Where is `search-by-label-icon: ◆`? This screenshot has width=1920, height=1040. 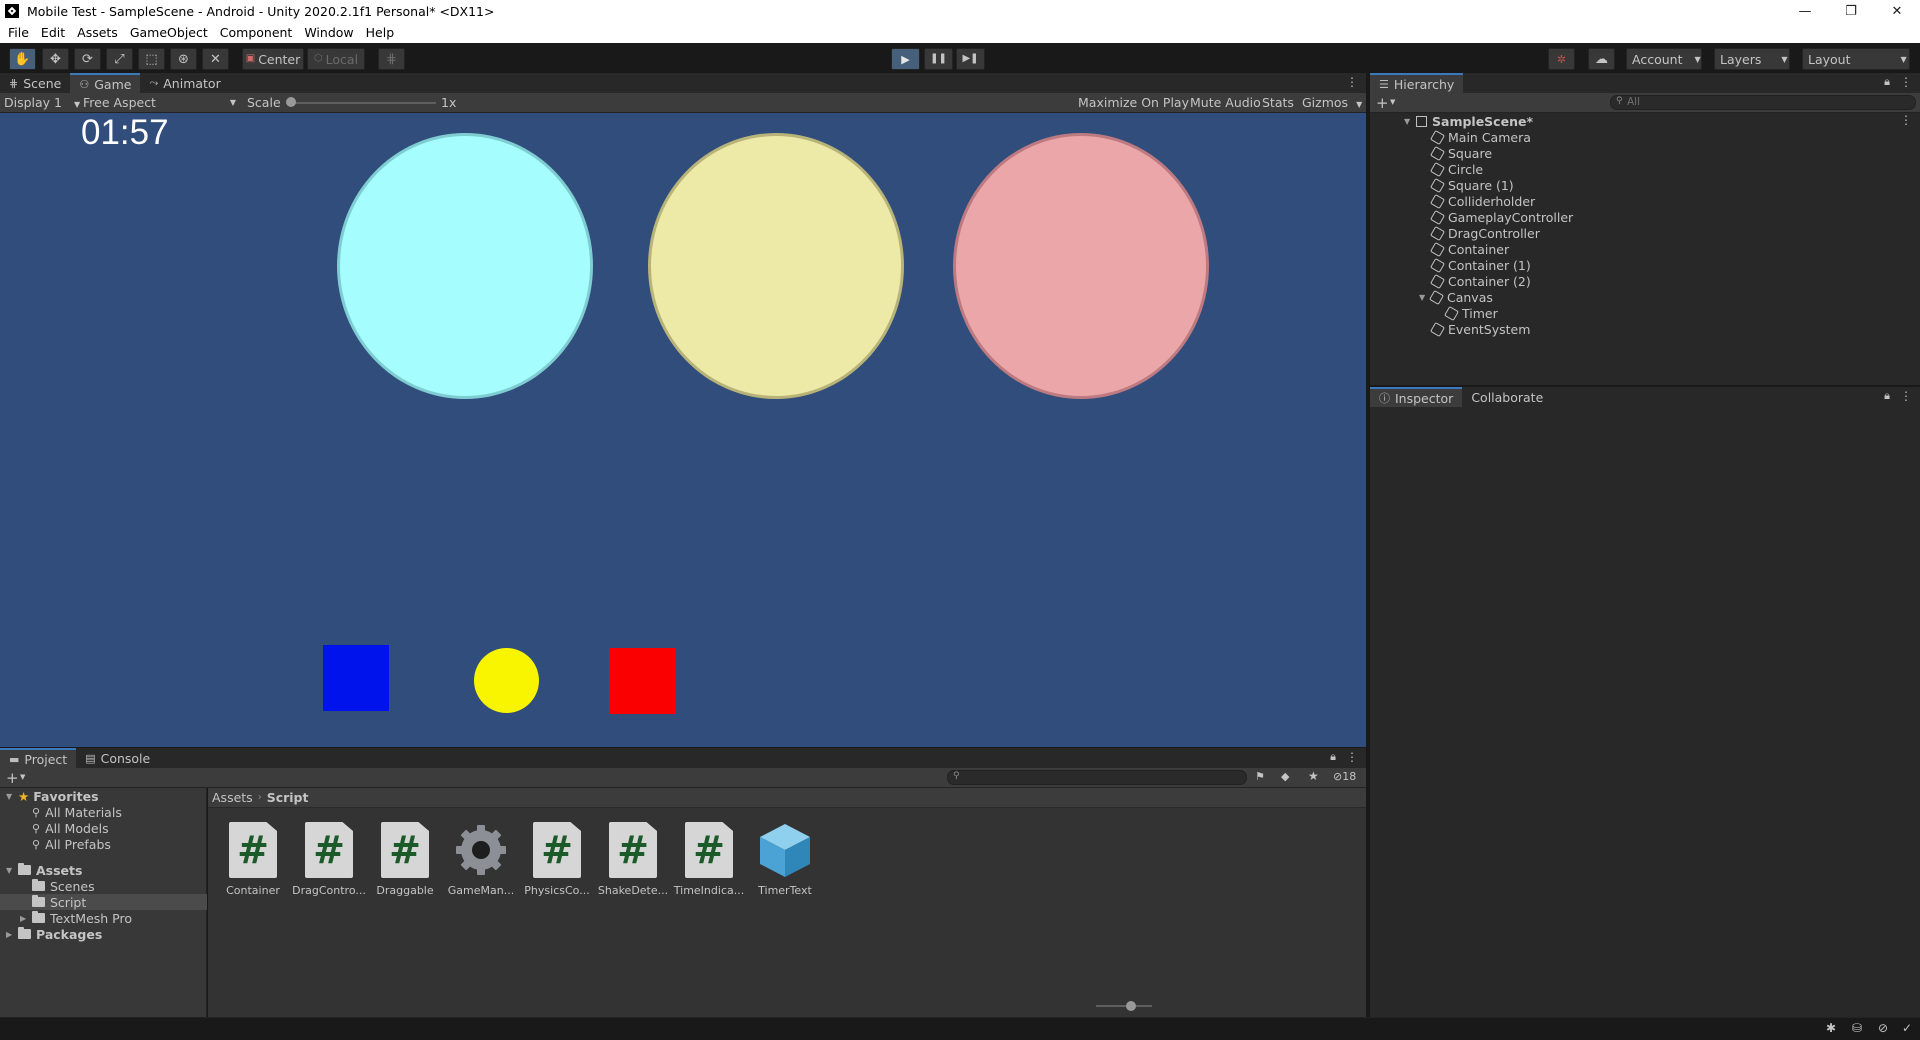 search-by-label-icon: ◆ is located at coordinates (1285, 776).